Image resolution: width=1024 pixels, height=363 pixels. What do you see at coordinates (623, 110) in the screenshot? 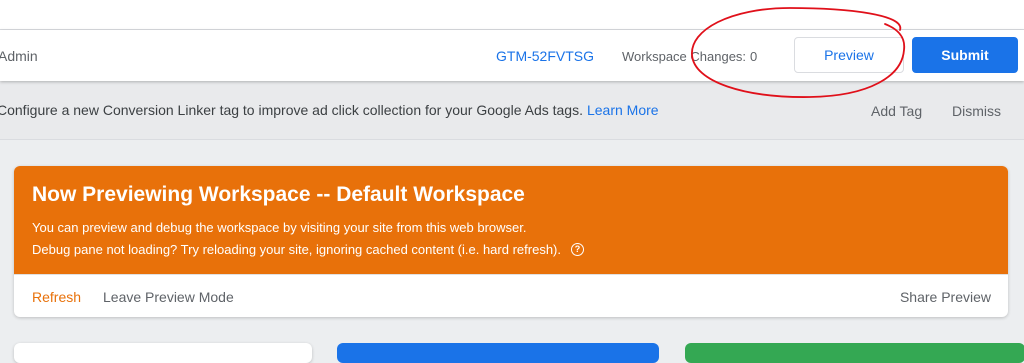
I see `learn-more-link: Learn More` at bounding box center [623, 110].